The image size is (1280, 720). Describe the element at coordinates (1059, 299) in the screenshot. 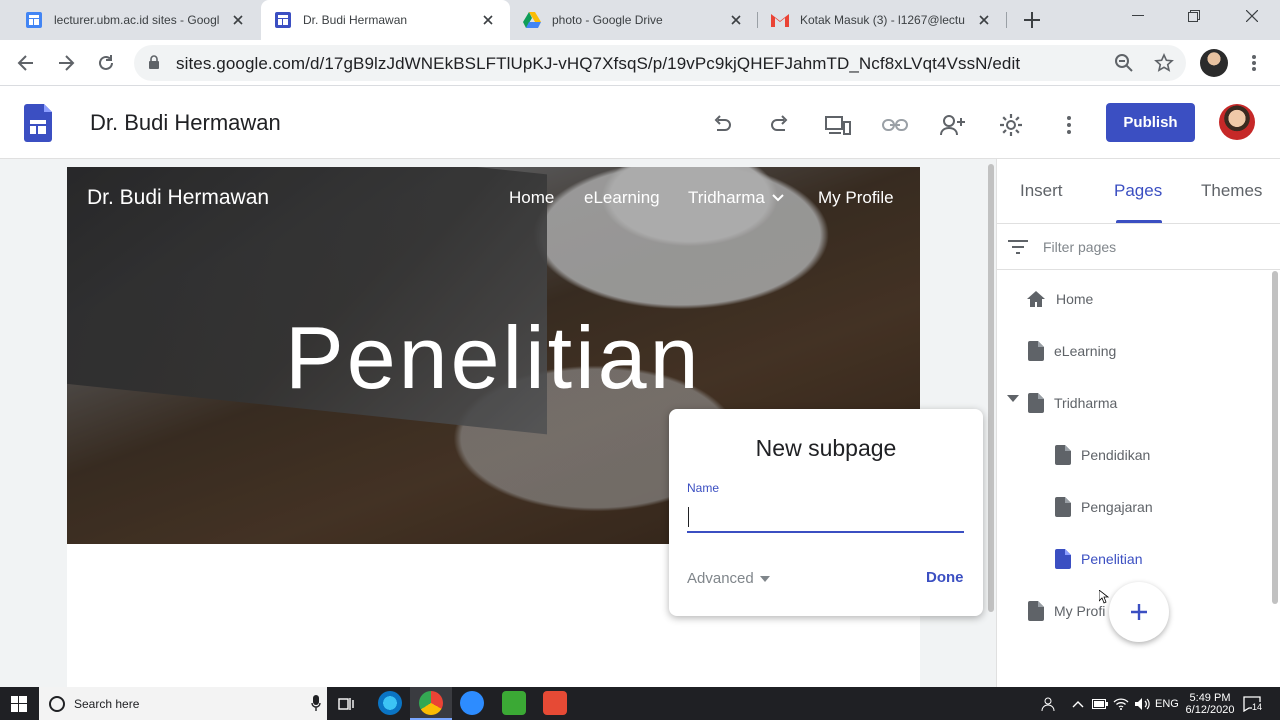

I see `page-item-home: Home` at that location.